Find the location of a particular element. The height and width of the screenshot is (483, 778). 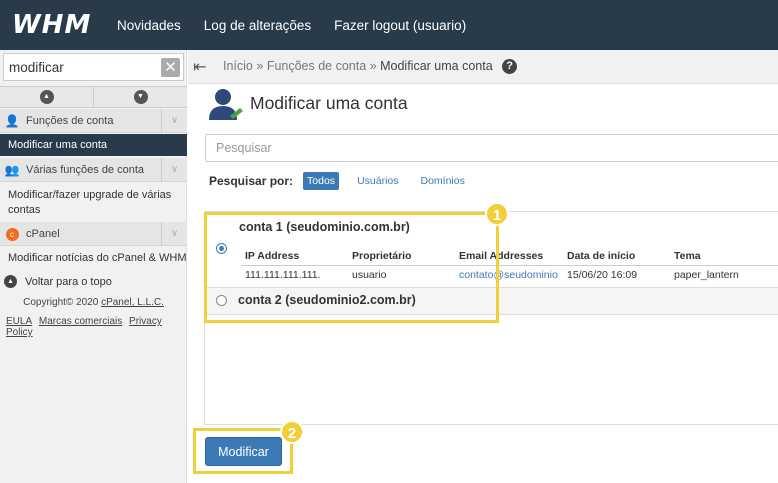

copyright: Copyright© 2020 cPanel, L.L.C. is located at coordinates (93, 302).